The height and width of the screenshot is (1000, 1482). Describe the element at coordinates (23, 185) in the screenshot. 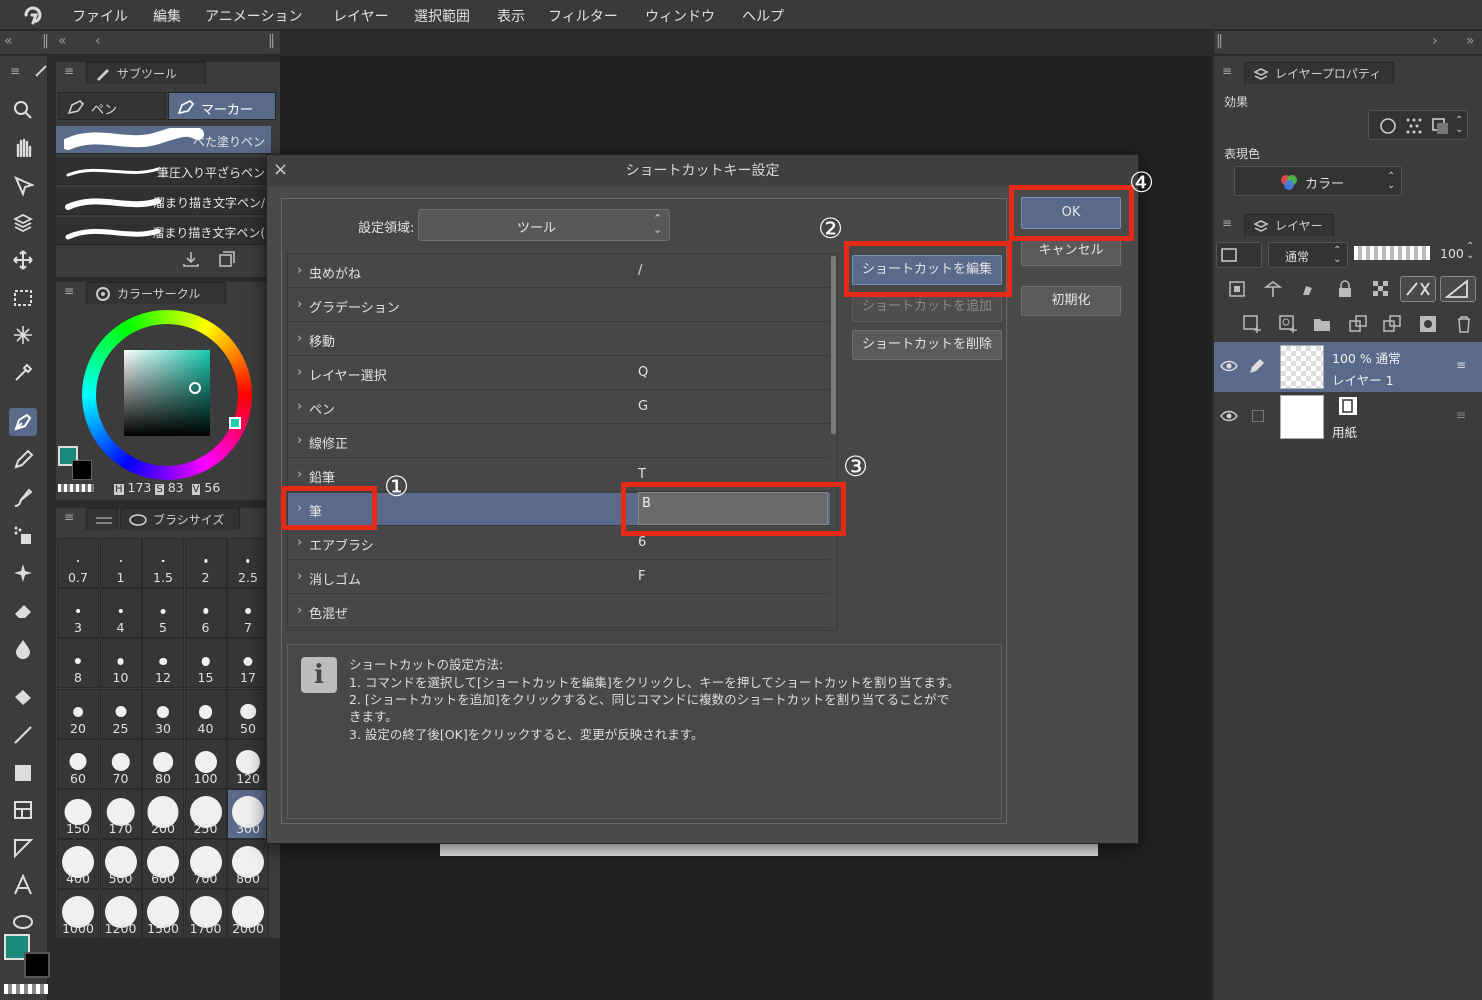

I see `object-tool-icon` at that location.